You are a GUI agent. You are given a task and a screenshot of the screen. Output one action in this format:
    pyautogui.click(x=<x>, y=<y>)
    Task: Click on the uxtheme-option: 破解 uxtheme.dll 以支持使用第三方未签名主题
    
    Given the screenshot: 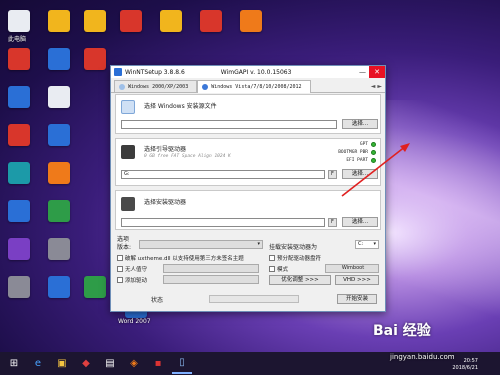 What is the action you would take?
    pyautogui.click(x=180, y=258)
    